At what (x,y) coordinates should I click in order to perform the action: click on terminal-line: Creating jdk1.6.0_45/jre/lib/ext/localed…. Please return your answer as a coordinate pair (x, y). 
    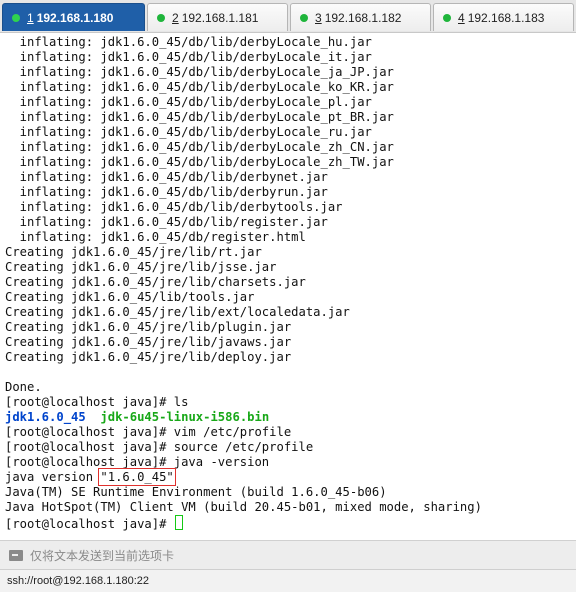
    Looking at the image, I should click on (177, 312).